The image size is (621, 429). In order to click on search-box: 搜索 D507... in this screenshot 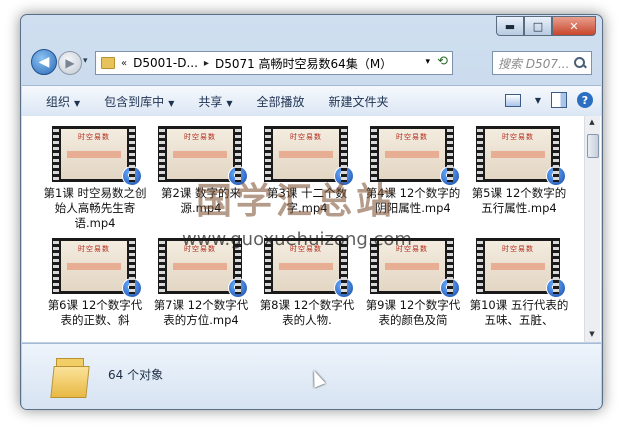, I will do `click(542, 63)`.